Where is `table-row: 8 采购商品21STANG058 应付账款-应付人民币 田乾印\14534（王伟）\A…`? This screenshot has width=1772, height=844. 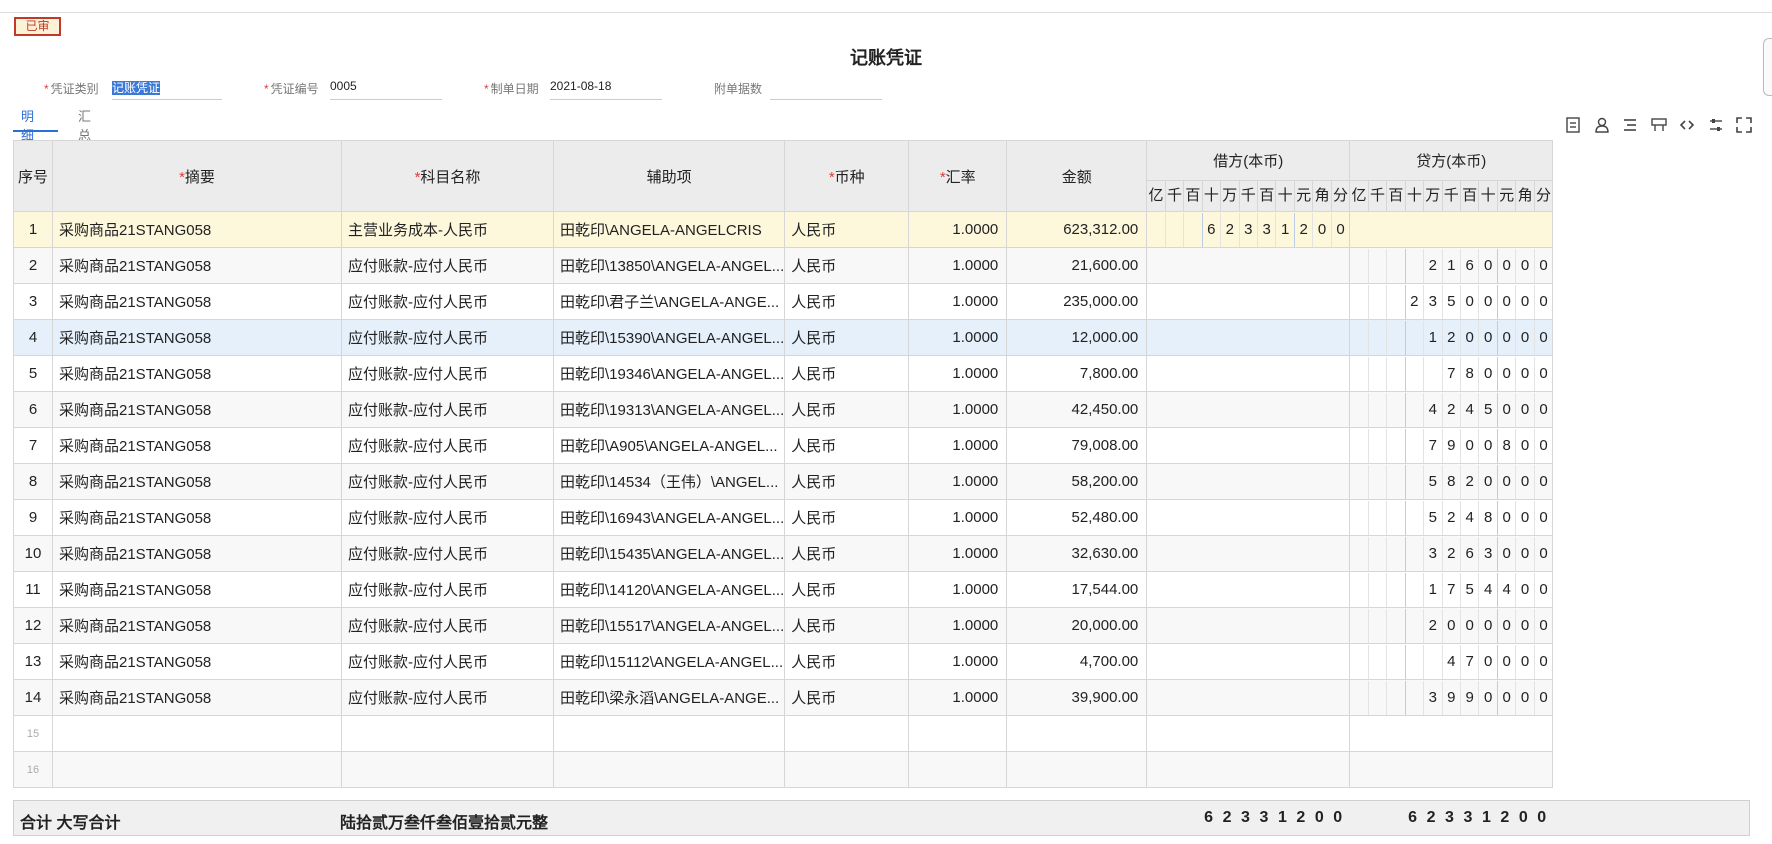 table-row: 8 采购商品21STANG058 应付账款-应付人民币 田乾印\14534（王伟）\A… is located at coordinates (783, 481).